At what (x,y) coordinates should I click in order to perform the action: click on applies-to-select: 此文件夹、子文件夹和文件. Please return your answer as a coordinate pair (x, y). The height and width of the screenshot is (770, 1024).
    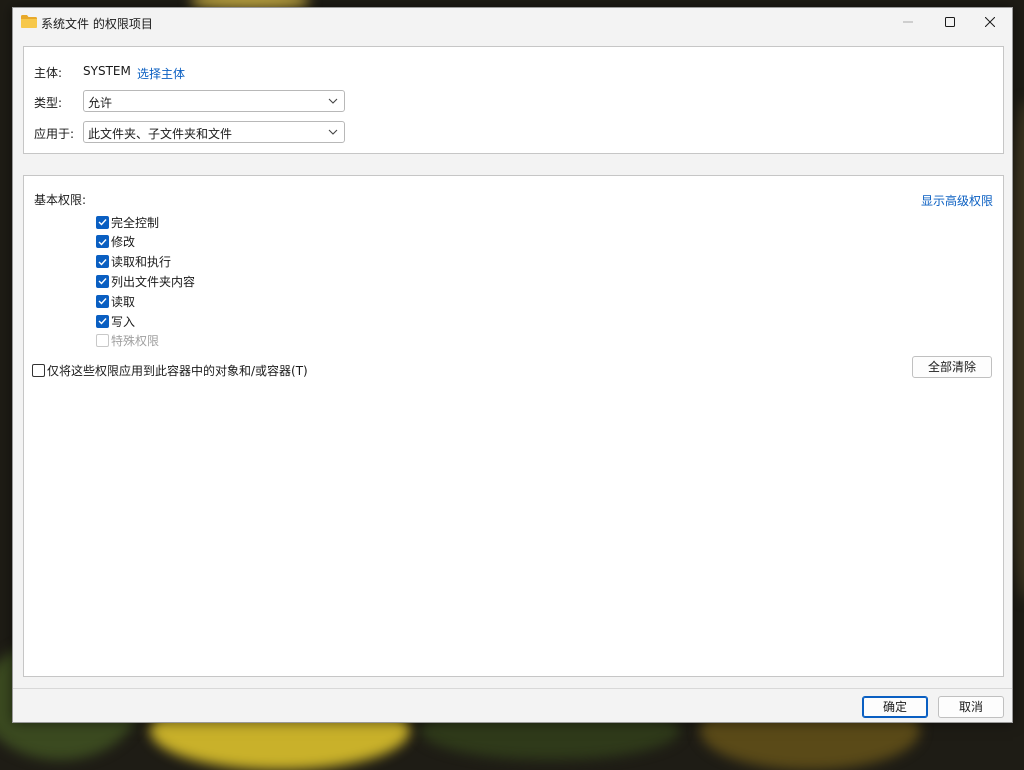
    Looking at the image, I should click on (214, 132).